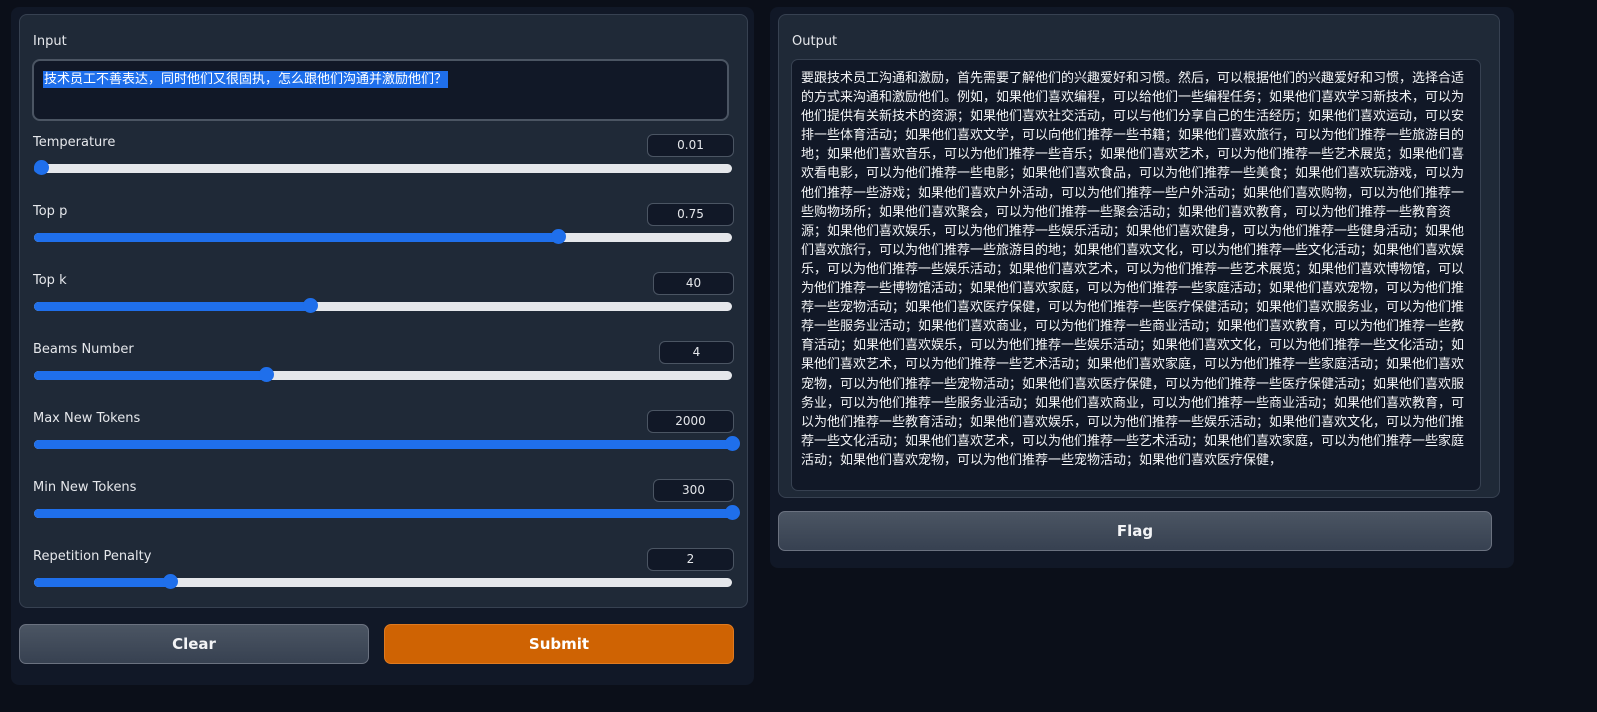  Describe the element at coordinates (693, 283) in the screenshot. I see `top-k-number-input: 40` at that location.